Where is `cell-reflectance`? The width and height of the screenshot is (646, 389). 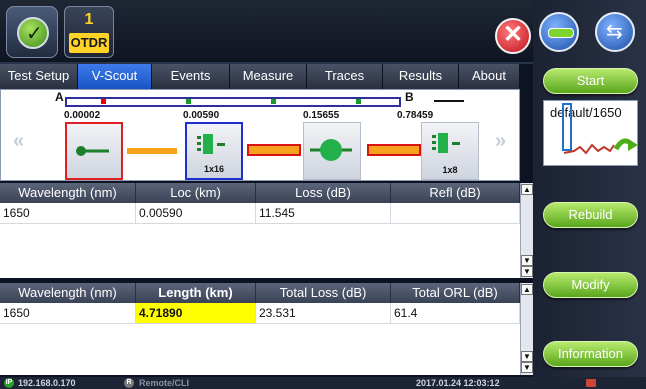 cell-reflectance is located at coordinates (455, 213).